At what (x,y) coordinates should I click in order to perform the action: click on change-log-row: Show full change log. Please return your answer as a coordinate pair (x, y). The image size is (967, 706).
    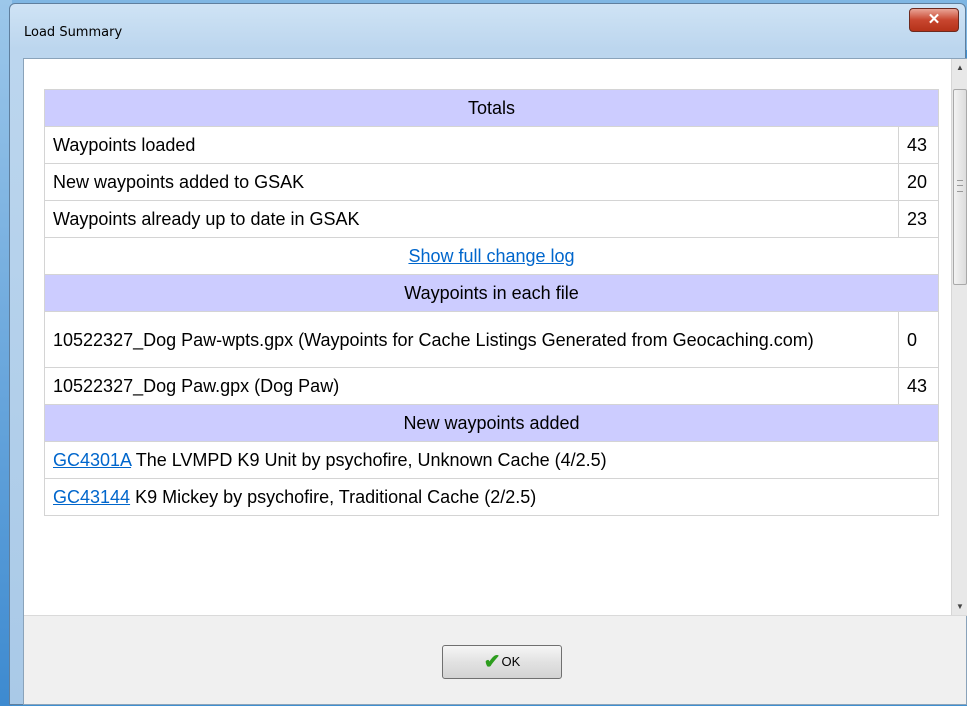
    Looking at the image, I should click on (491, 256).